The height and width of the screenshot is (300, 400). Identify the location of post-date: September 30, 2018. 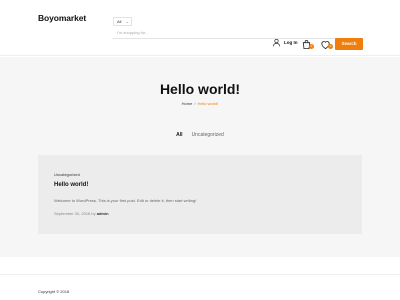
(72, 213).